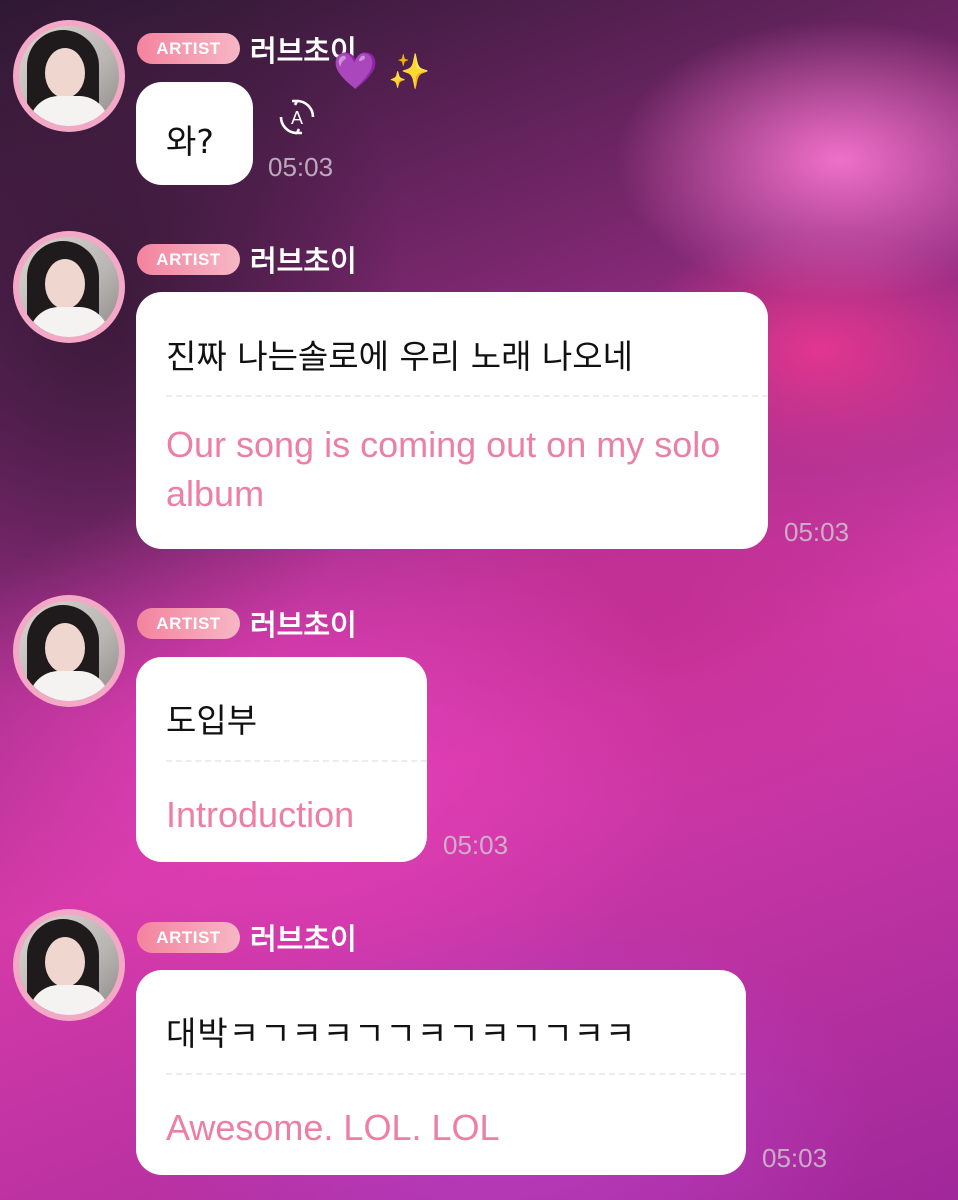 The image size is (958, 1200). I want to click on message-text-korean: 대박ㅋㄱㅋㅋㄱㄱㅋㄱㅋㄱㄱㅋㅋ, so click(401, 1033).